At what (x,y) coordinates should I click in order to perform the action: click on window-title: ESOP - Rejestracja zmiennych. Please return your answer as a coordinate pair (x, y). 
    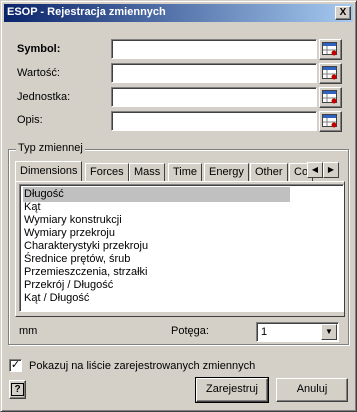
    Looking at the image, I should click on (86, 12).